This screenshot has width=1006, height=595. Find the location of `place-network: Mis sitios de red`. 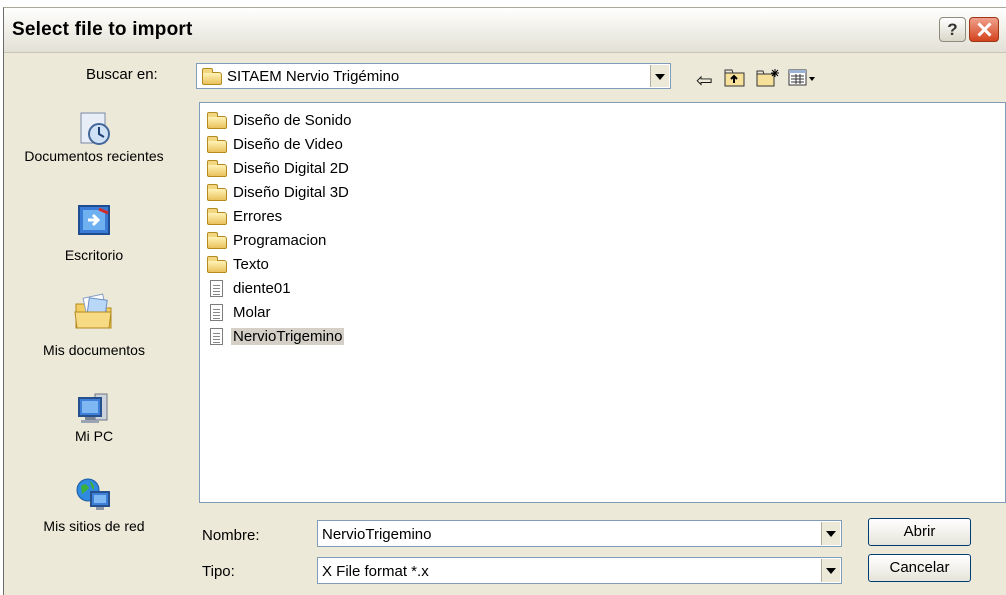

place-network: Mis sitios de red is located at coordinates (94, 505).